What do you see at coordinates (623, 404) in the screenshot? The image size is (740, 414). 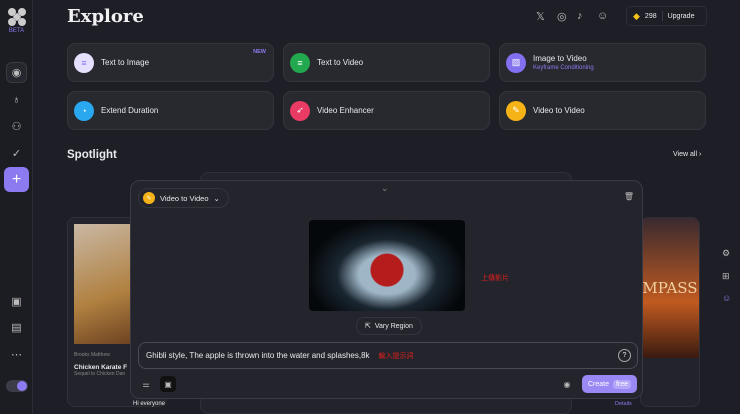 I see `details-link: Details` at bounding box center [623, 404].